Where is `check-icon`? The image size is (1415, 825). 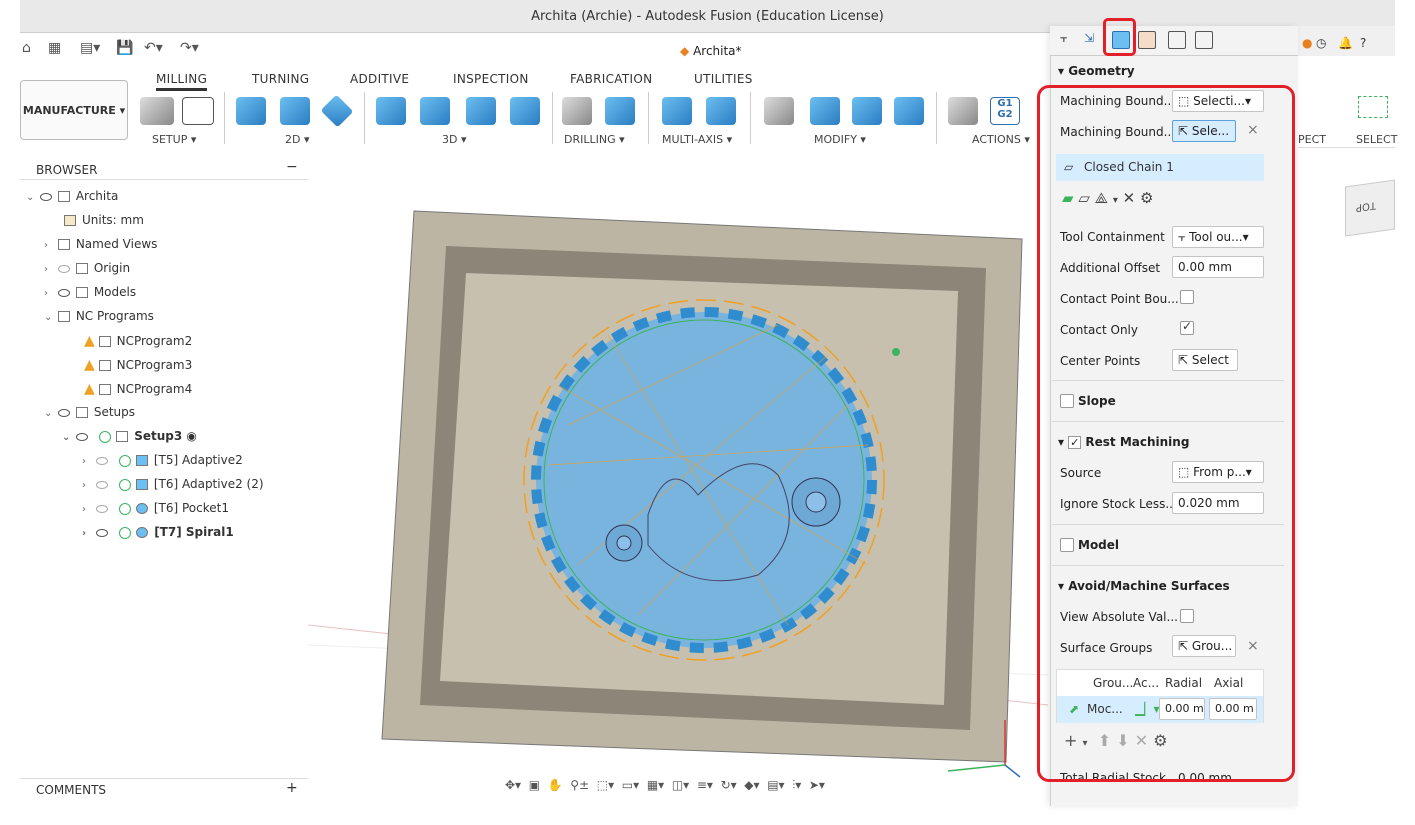 check-icon is located at coordinates (105, 436).